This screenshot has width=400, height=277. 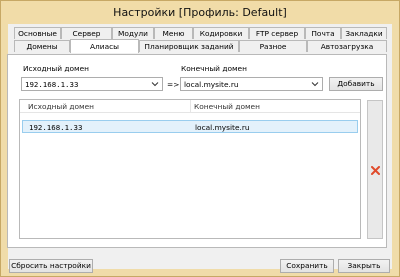 I want to click on target-domain-combo: local.mysite.ru, so click(x=251, y=84).